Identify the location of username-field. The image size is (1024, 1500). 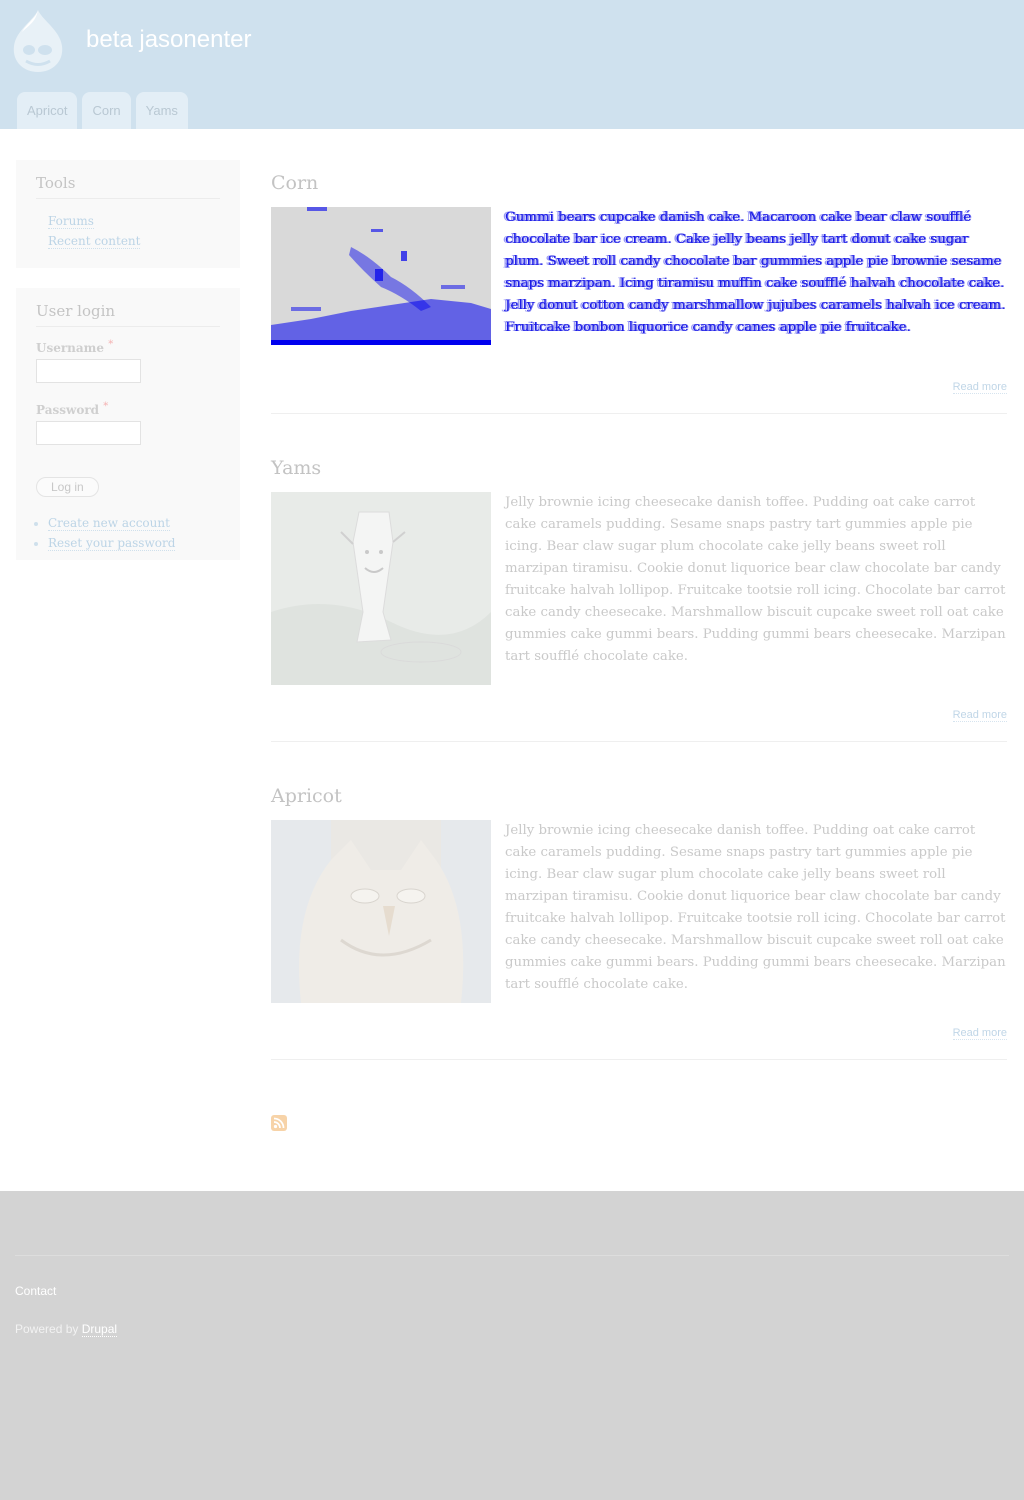
(88, 371).